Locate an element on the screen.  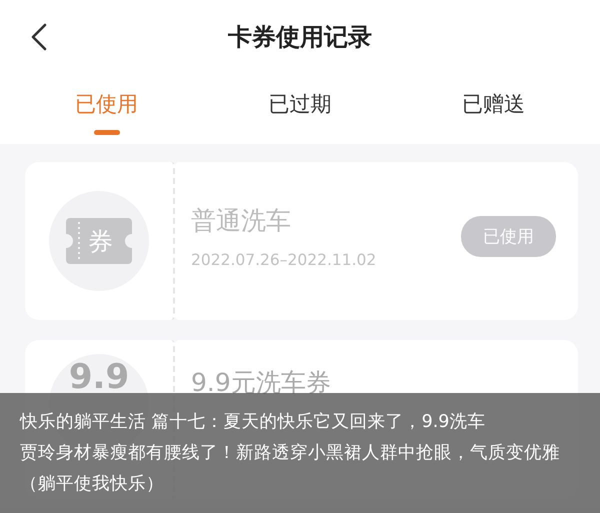
tab: 已过期 is located at coordinates (300, 104).